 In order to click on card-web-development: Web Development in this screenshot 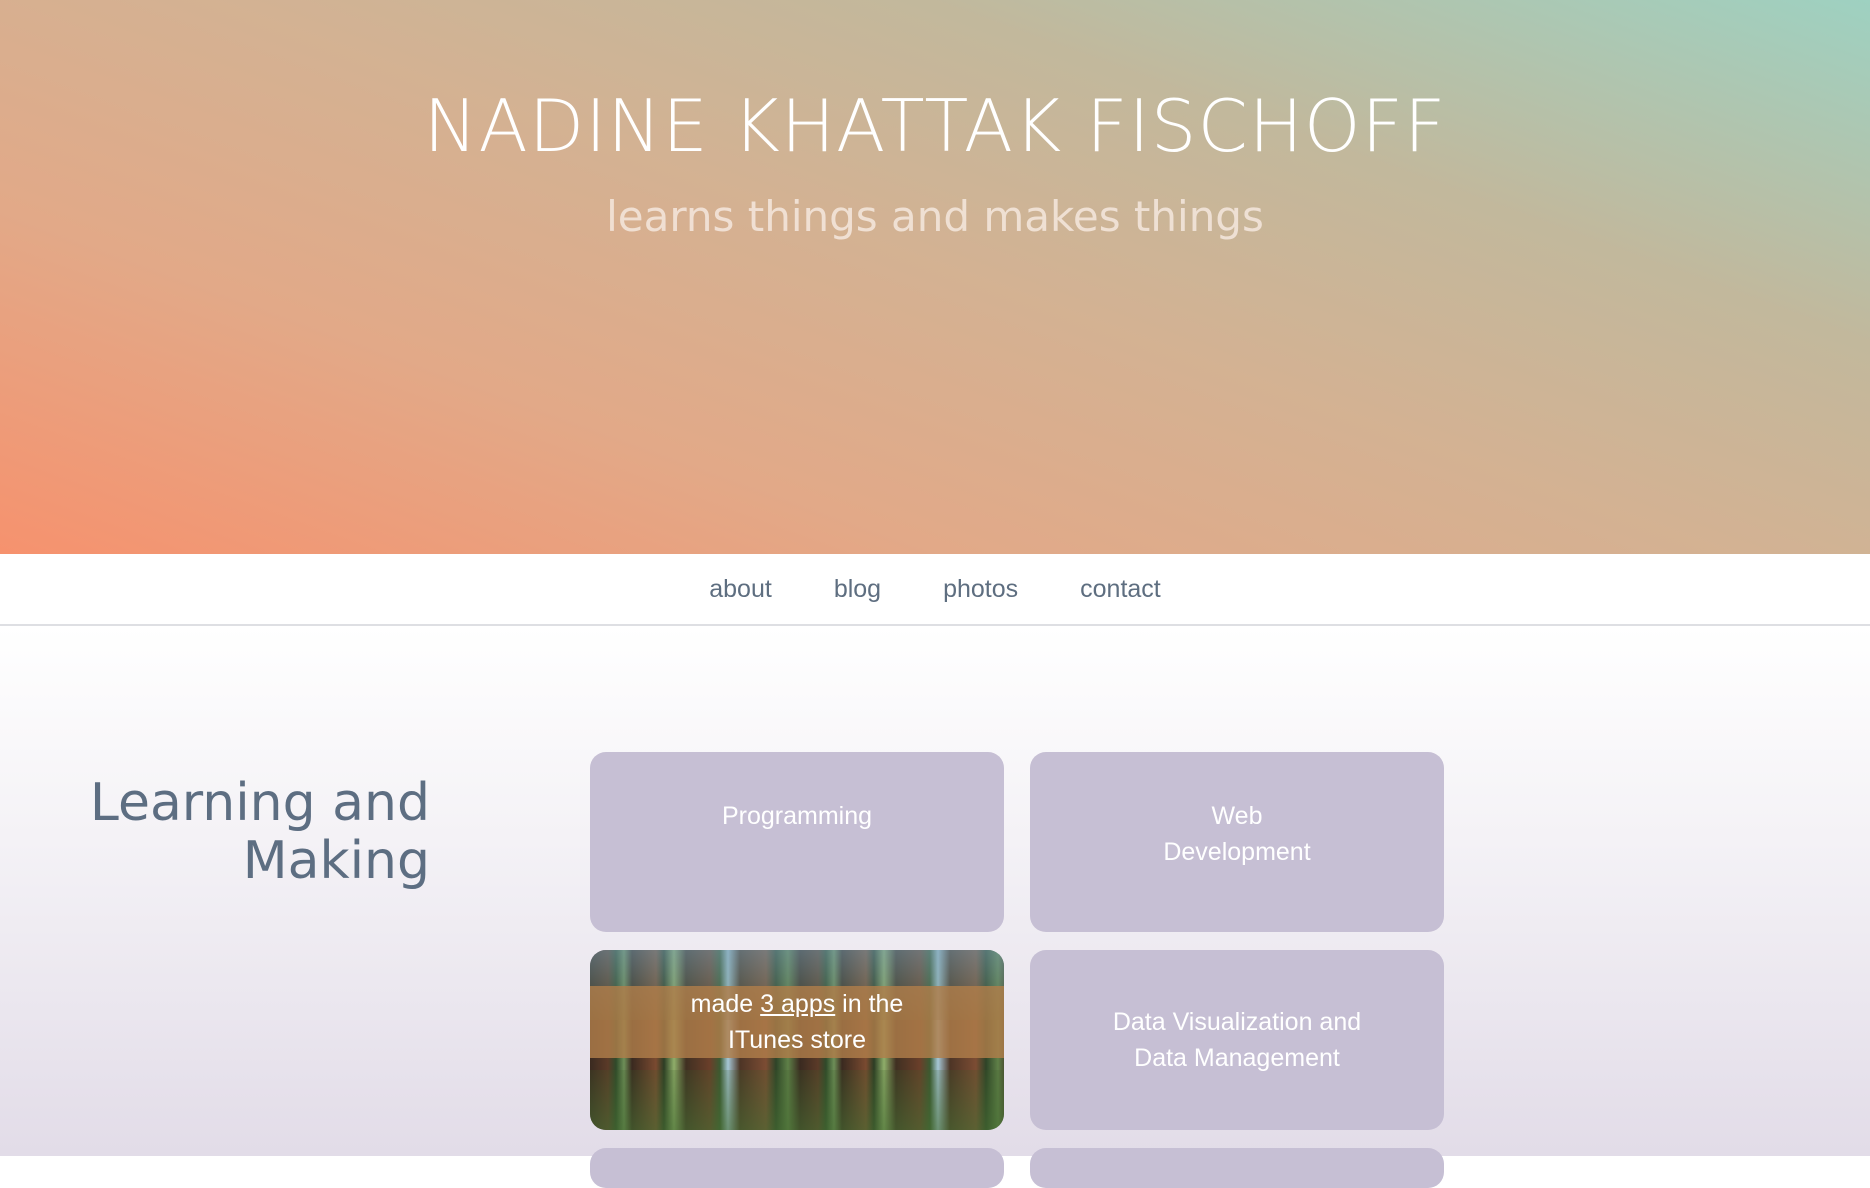, I will do `click(1237, 842)`.